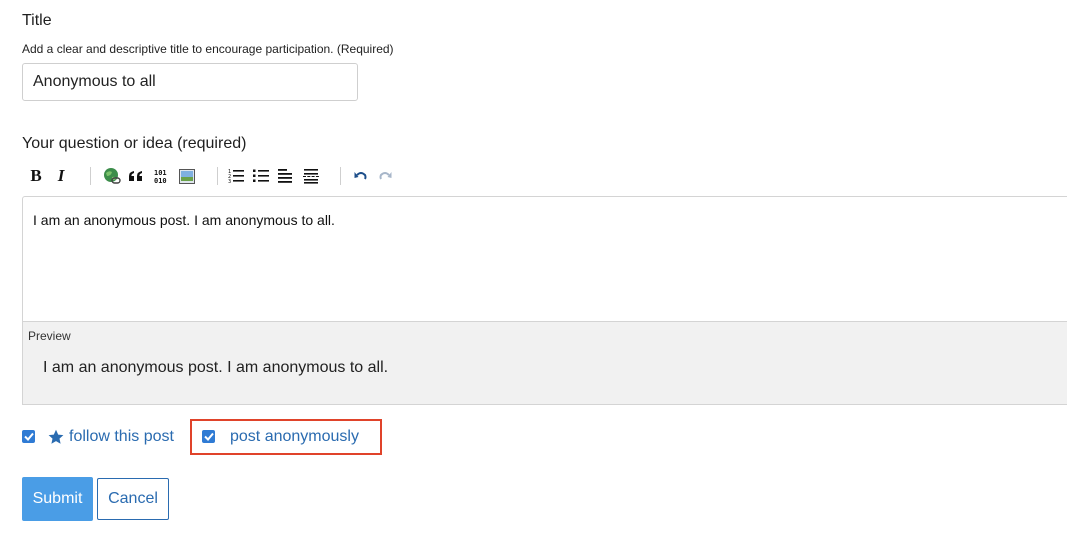  Describe the element at coordinates (187, 176) in the screenshot. I see `image-icon` at that location.